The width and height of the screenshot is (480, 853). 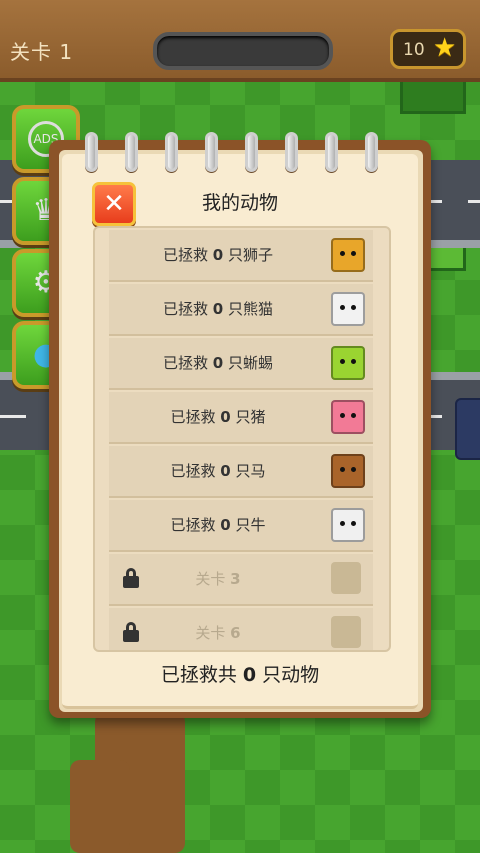 I want to click on list-item: 已拯救 0 只狮子, so click(x=241, y=256).